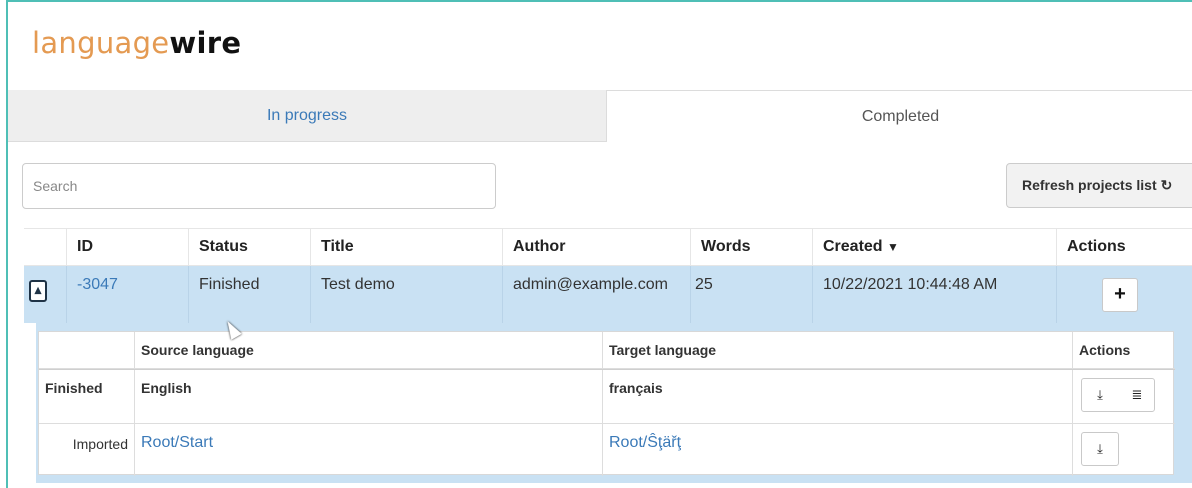  What do you see at coordinates (74, 388) in the screenshot?
I see `lang-row-status: Finished` at bounding box center [74, 388].